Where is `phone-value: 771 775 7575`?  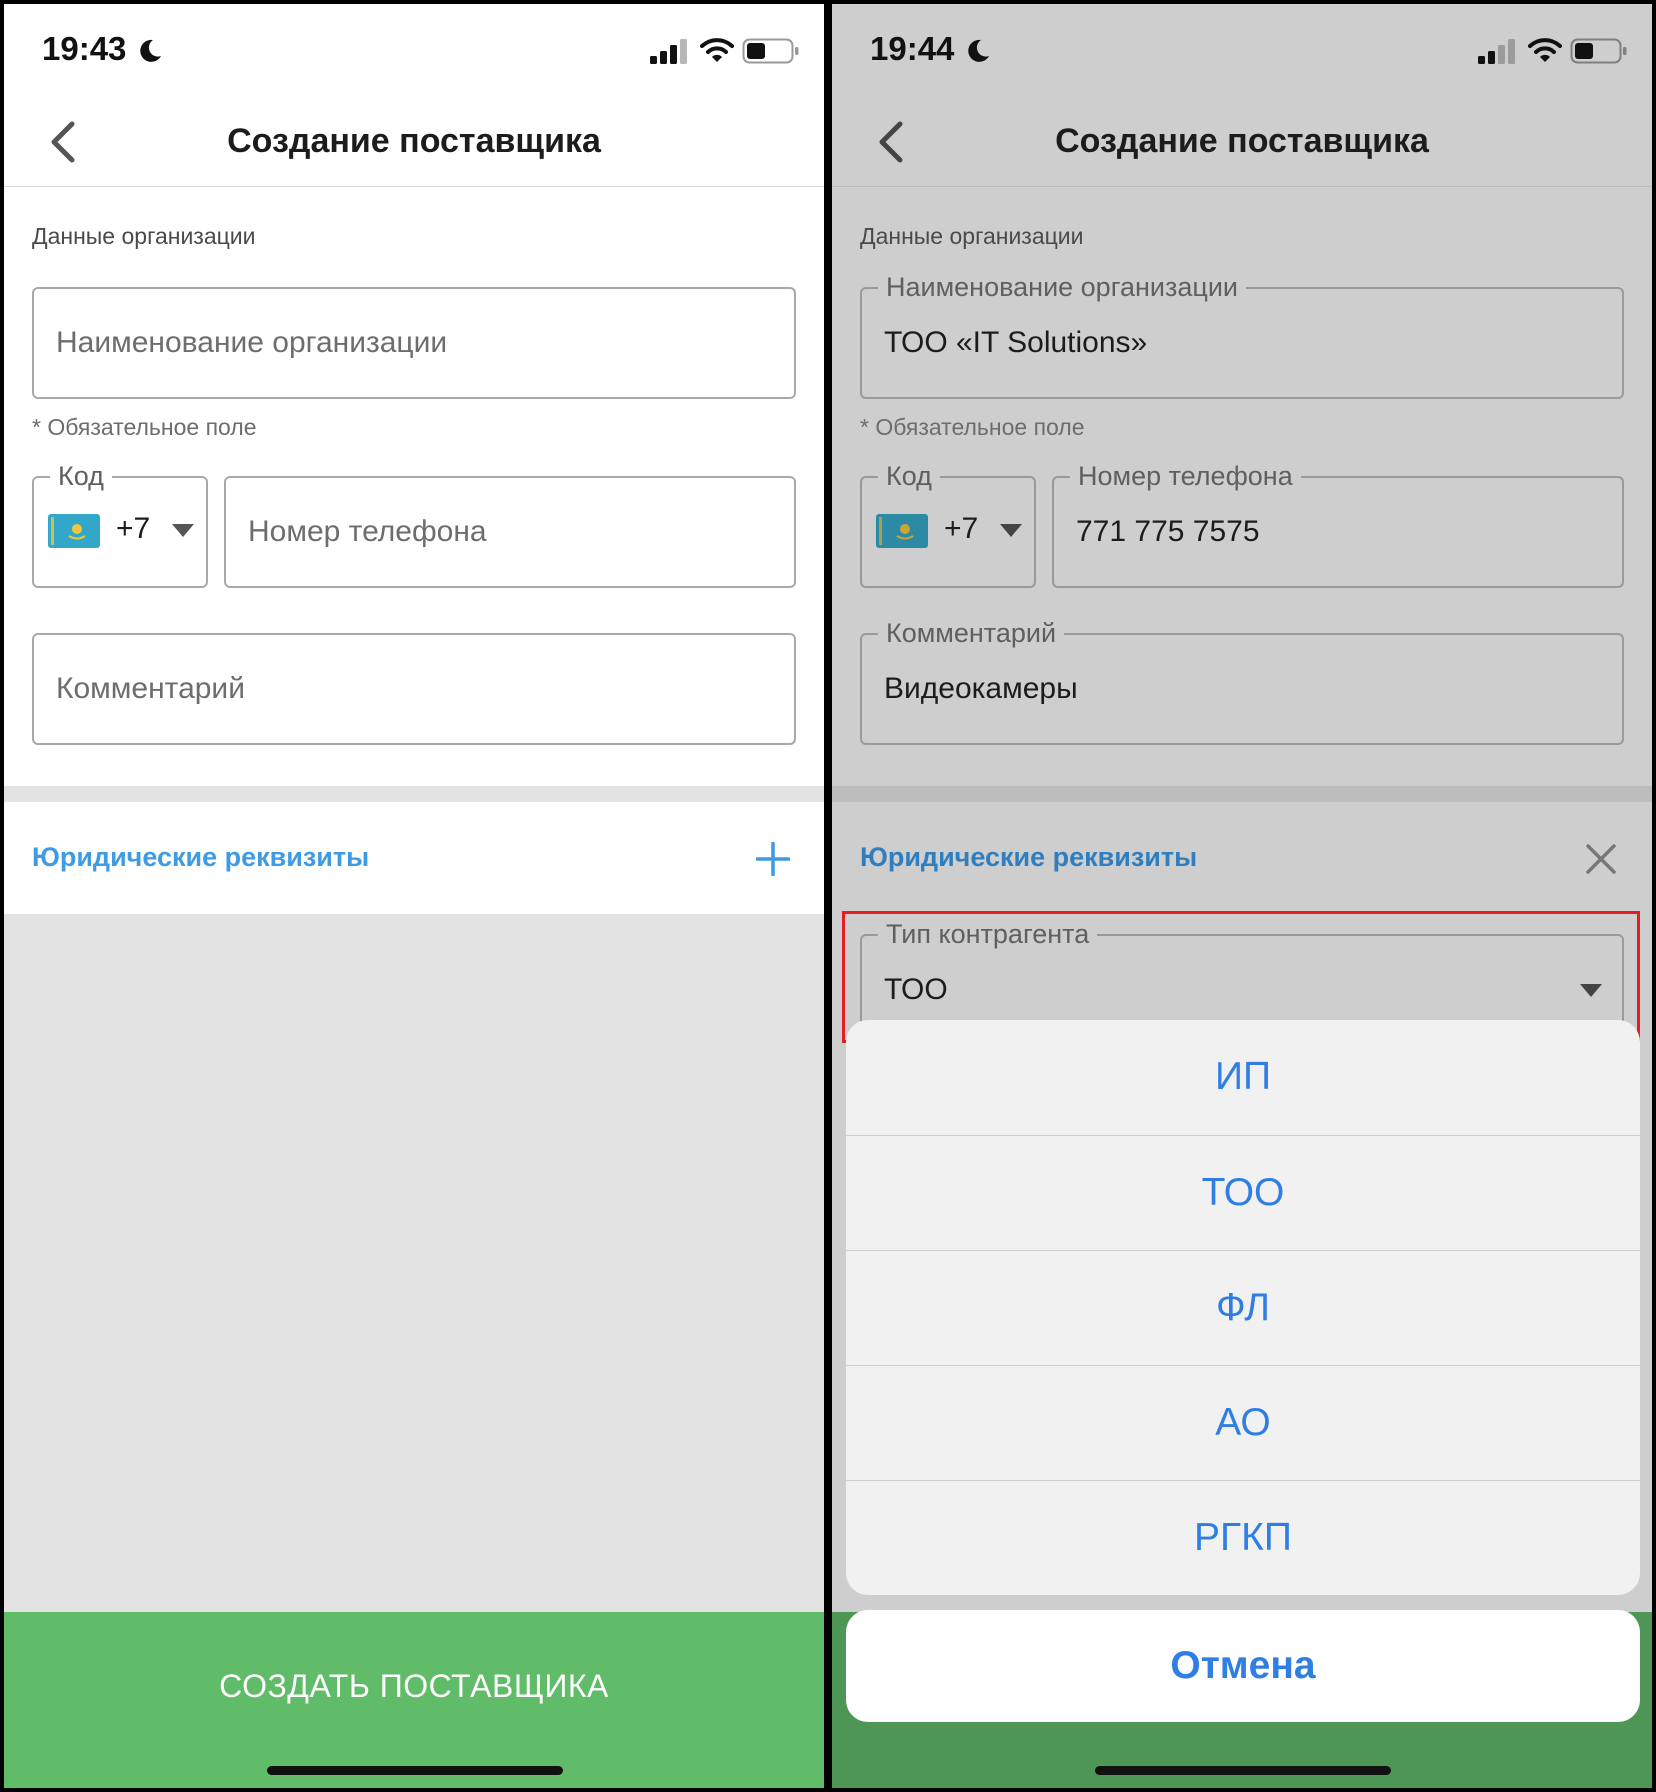 phone-value: 771 775 7575 is located at coordinates (1168, 531).